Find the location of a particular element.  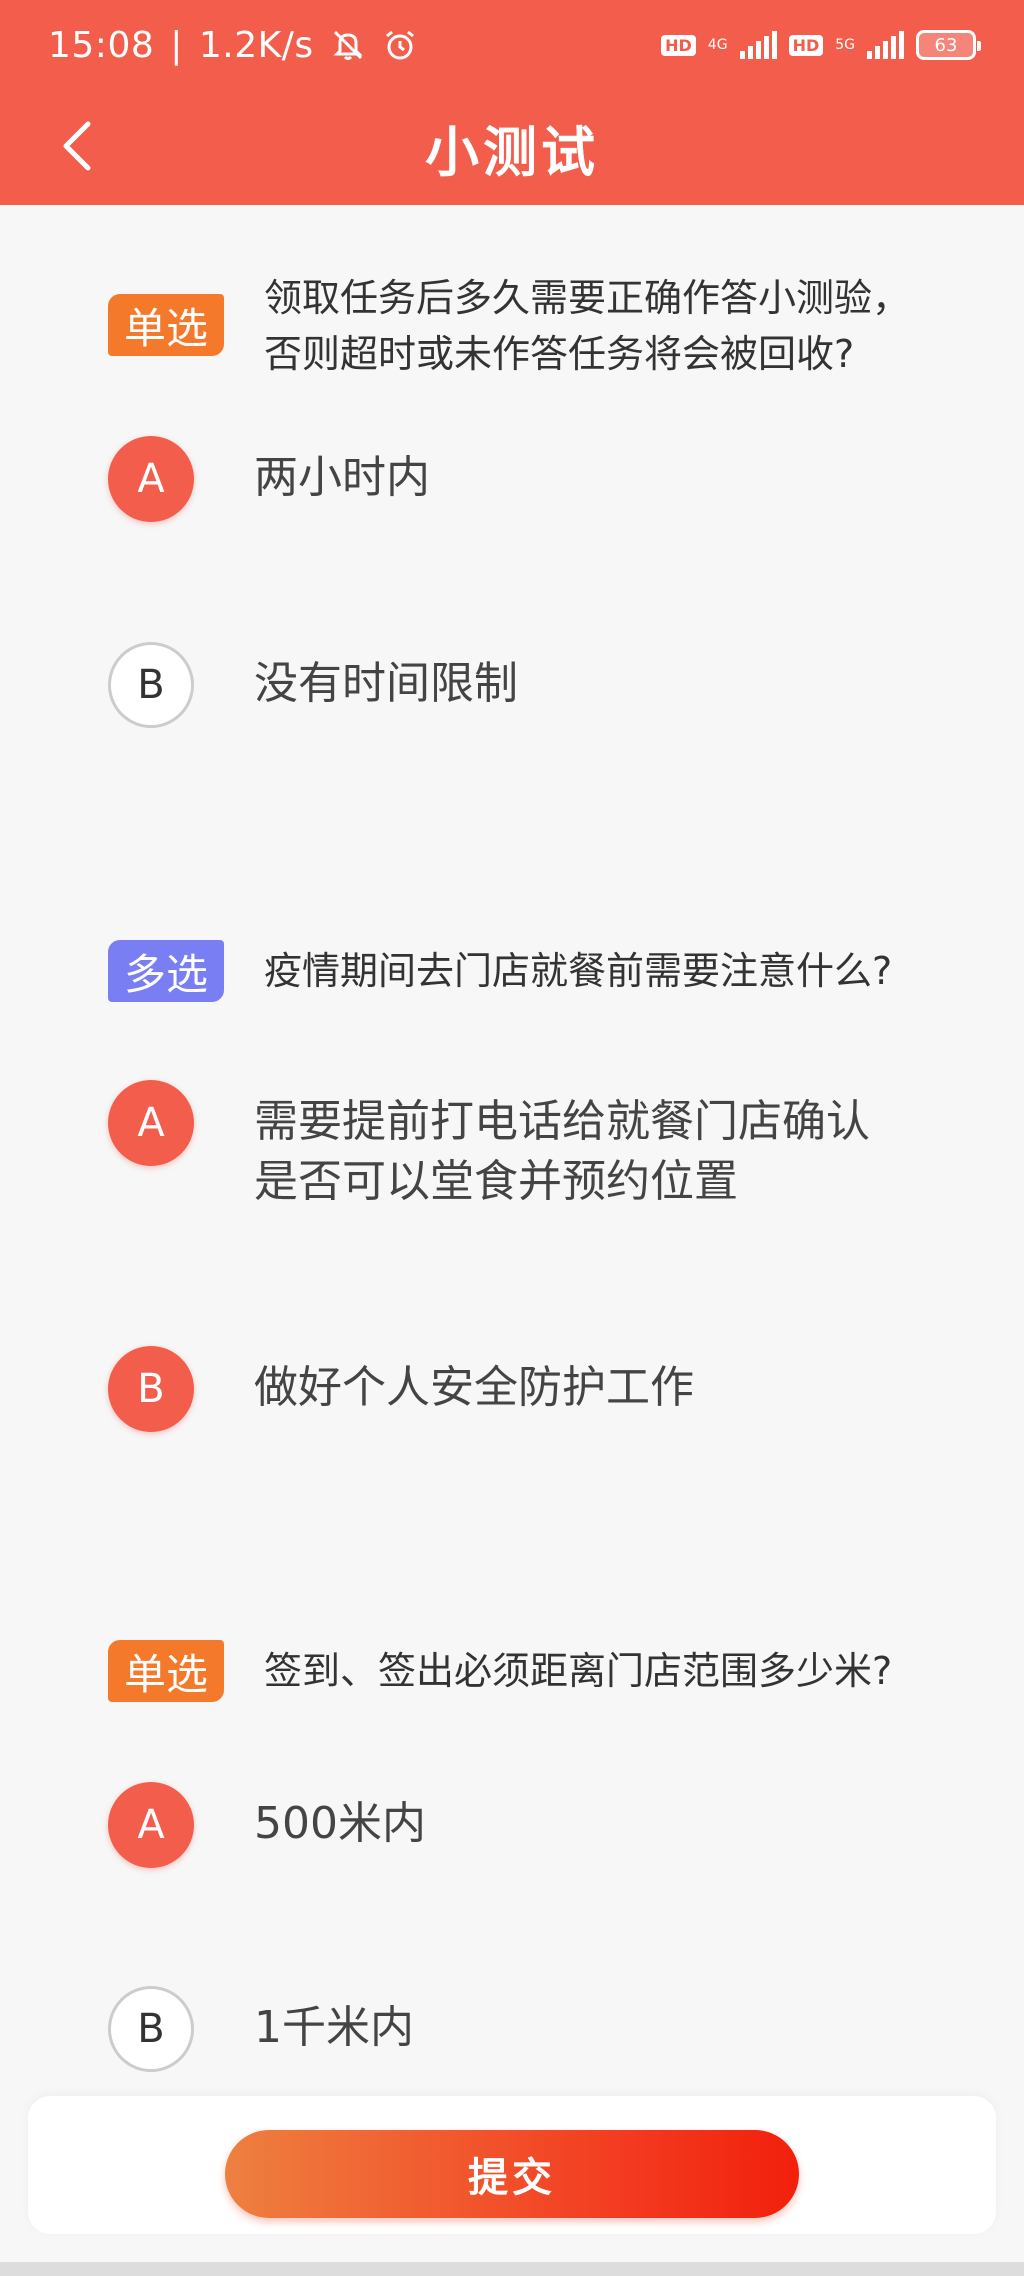

option-text: 做好个人安全防护工作 is located at coordinates (474, 1387).